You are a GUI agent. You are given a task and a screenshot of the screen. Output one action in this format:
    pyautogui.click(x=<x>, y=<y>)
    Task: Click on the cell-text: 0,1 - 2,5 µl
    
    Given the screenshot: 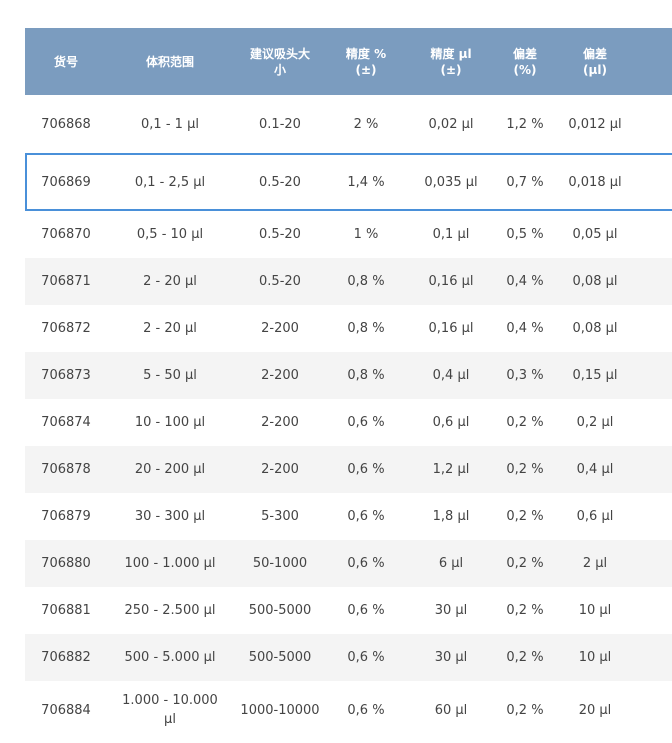 What is the action you would take?
    pyautogui.click(x=170, y=182)
    